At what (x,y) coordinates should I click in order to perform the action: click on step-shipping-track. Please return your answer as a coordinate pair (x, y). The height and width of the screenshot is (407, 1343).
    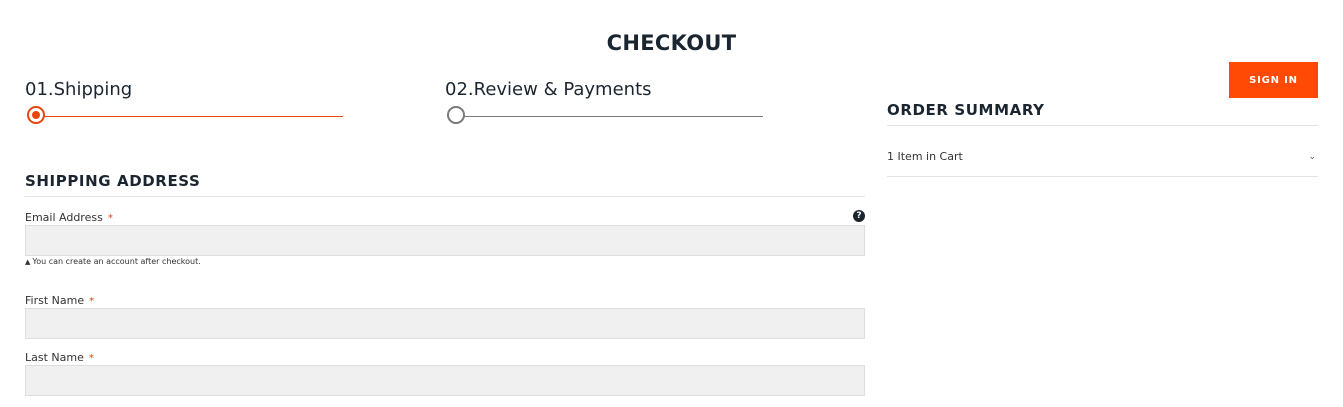
    Looking at the image, I should click on (185, 117).